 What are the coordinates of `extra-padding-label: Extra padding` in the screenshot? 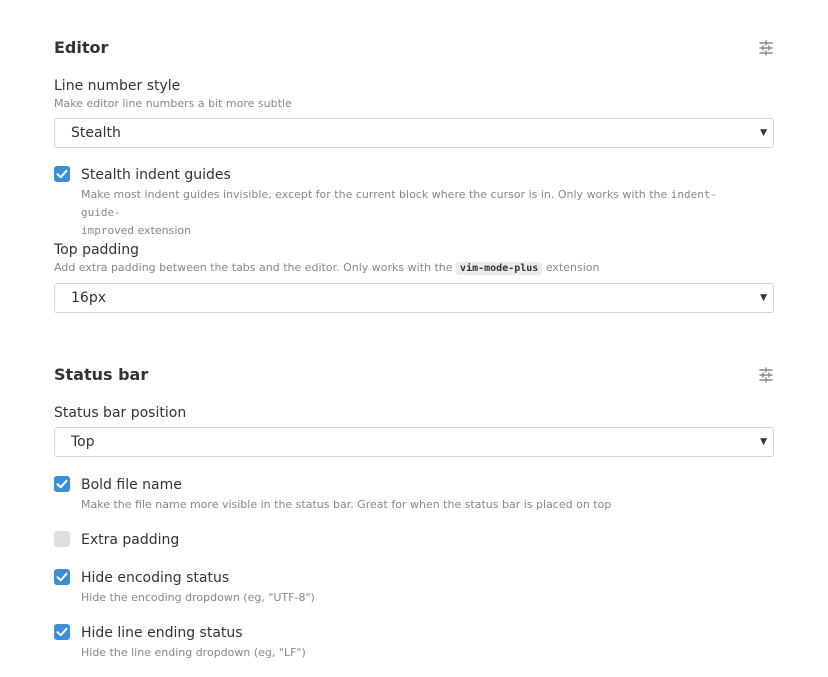 It's located at (130, 540).